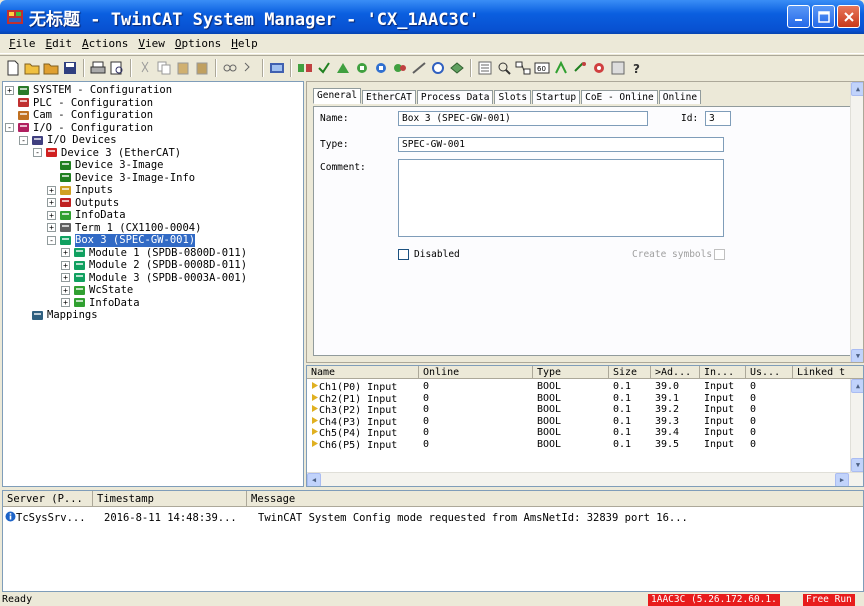  What do you see at coordinates (126, 115) in the screenshot?
I see `tree-item: Cam - Configuration` at bounding box center [126, 115].